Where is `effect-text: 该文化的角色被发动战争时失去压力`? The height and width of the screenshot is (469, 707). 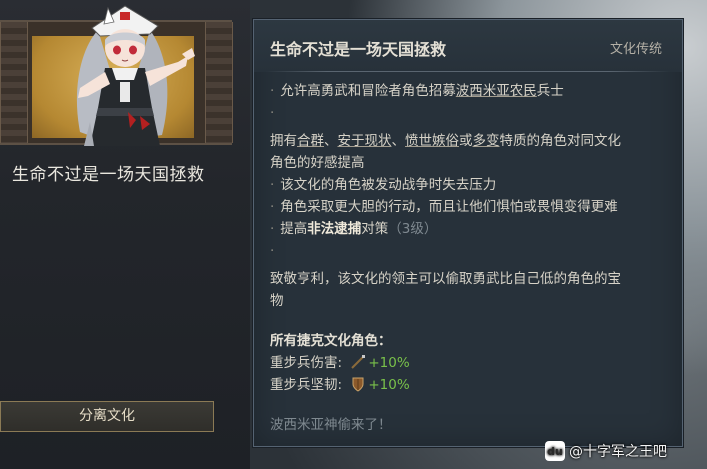 effect-text: 该文化的角色被发动战争时失去压力 is located at coordinates (388, 185).